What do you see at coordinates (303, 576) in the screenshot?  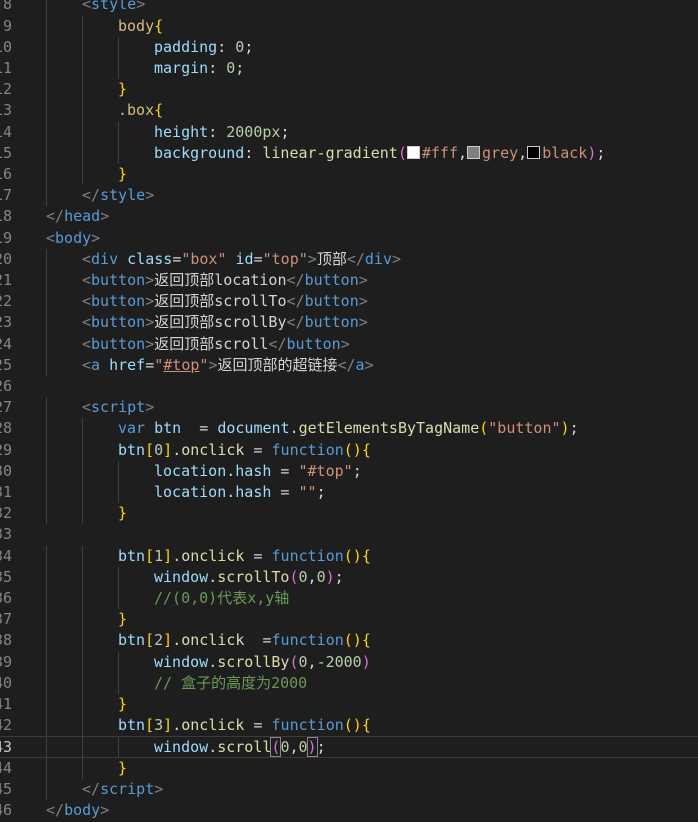 I see `code-token: 0` at bounding box center [303, 576].